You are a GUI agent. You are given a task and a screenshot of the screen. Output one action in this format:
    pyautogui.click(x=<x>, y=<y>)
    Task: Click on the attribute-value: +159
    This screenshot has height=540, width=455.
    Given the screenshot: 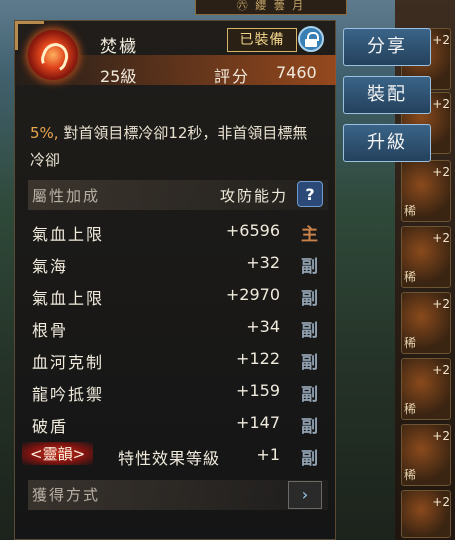 What is the action you would take?
    pyautogui.click(x=258, y=390)
    